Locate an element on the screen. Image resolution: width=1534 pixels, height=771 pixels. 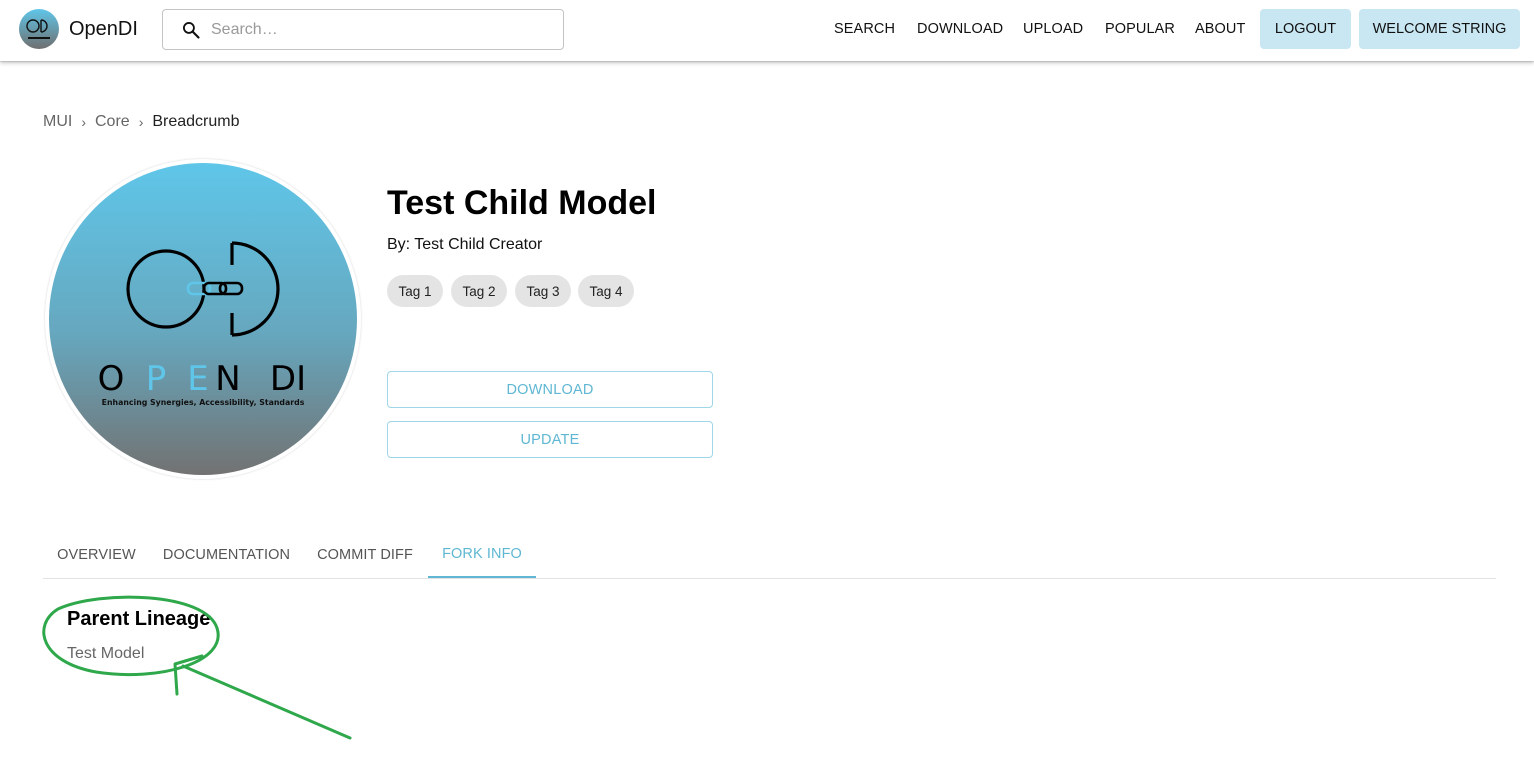
tab-overview: OVERVIEW is located at coordinates (96, 554).